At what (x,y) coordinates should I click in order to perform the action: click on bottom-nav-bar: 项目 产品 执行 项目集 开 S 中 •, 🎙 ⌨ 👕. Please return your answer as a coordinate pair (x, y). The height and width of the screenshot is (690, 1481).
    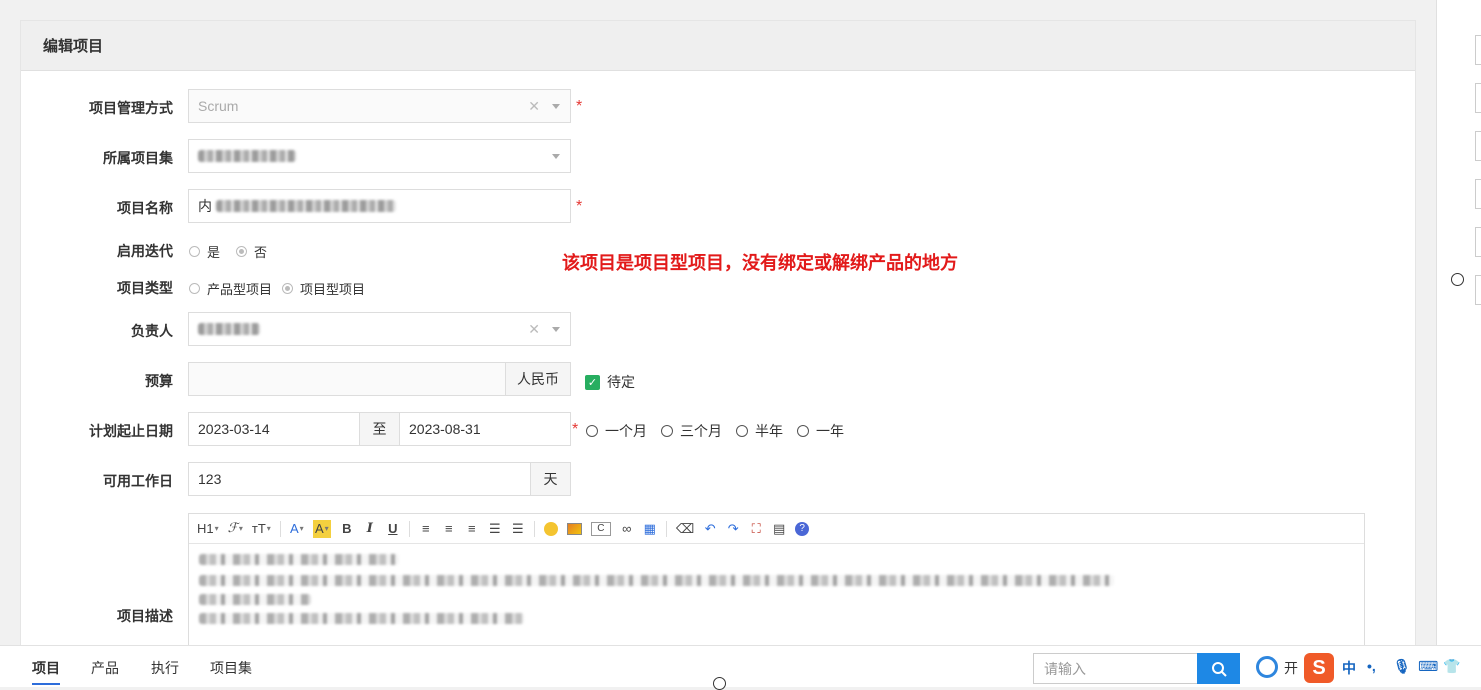
    Looking at the image, I should click on (740, 667).